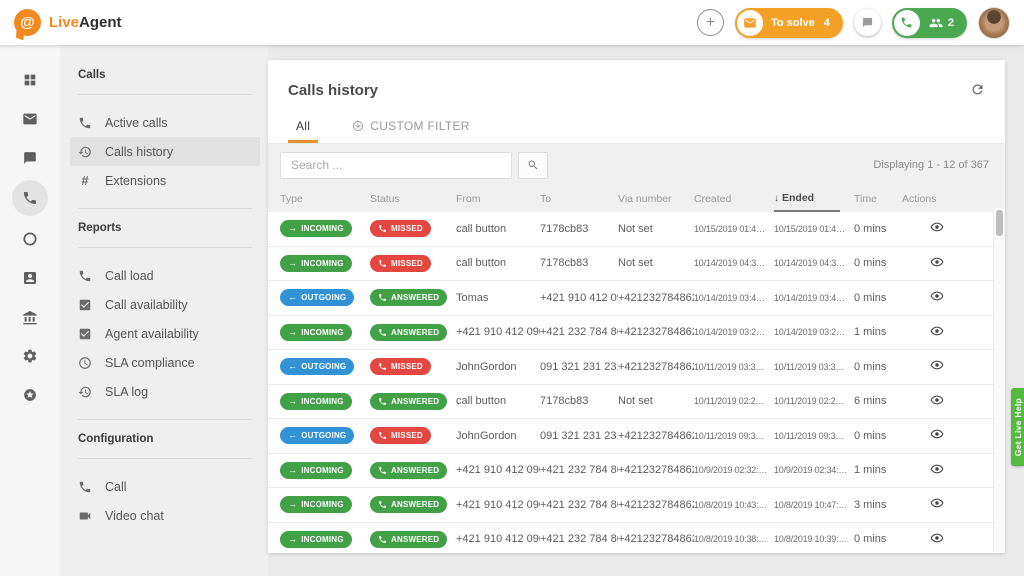 The height and width of the screenshot is (576, 1024). What do you see at coordinates (30, 277) in the screenshot?
I see `rail-contacts-icon` at bounding box center [30, 277].